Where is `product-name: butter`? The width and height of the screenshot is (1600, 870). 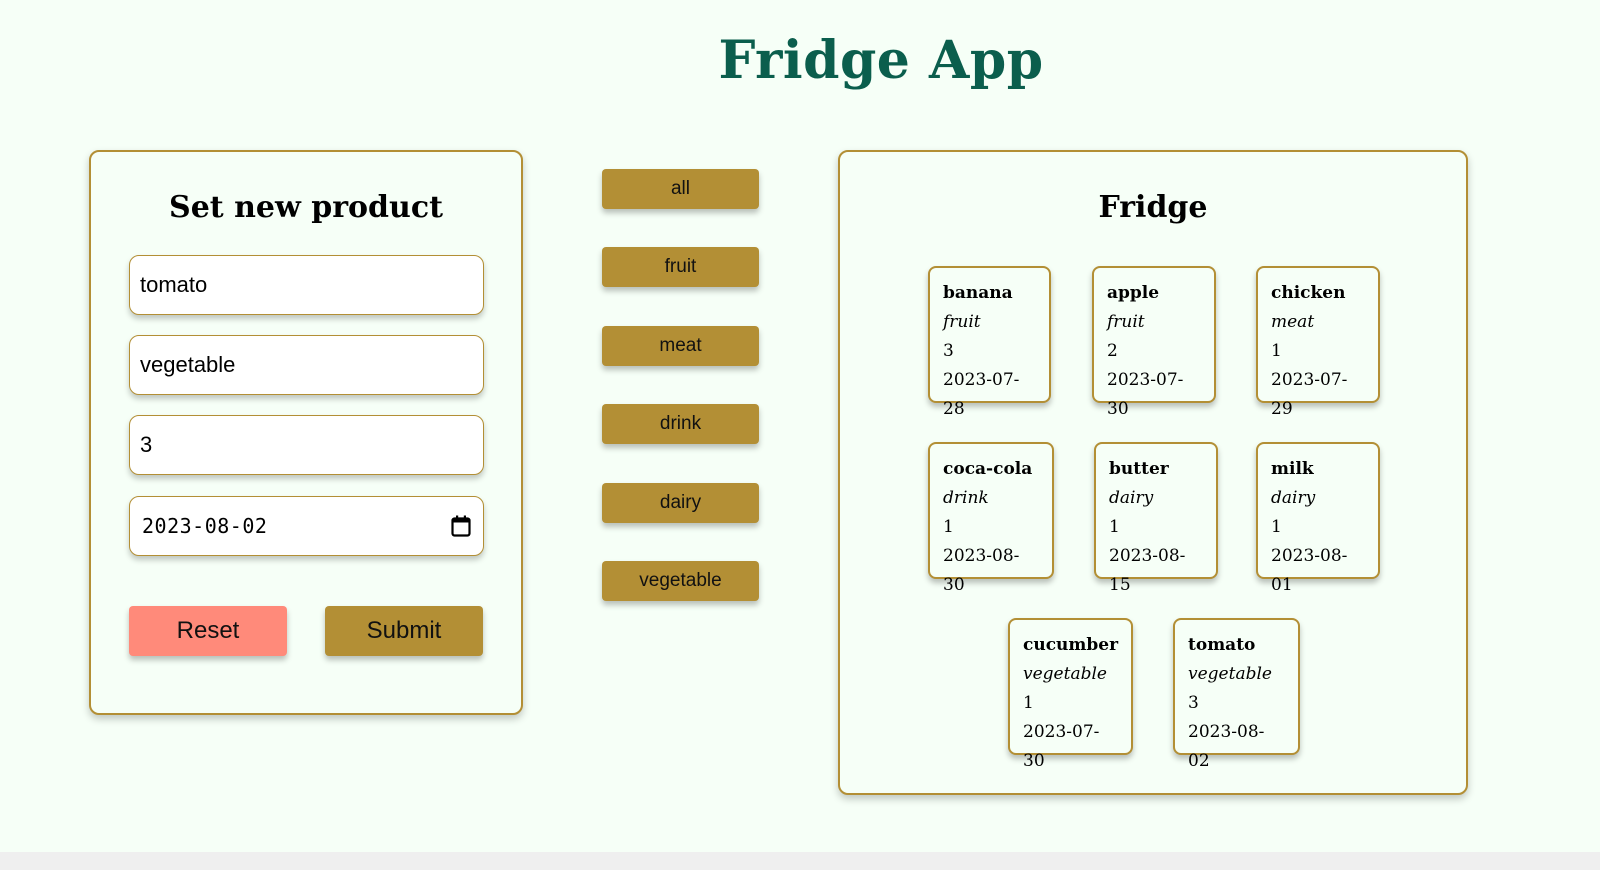 product-name: butter is located at coordinates (1139, 469).